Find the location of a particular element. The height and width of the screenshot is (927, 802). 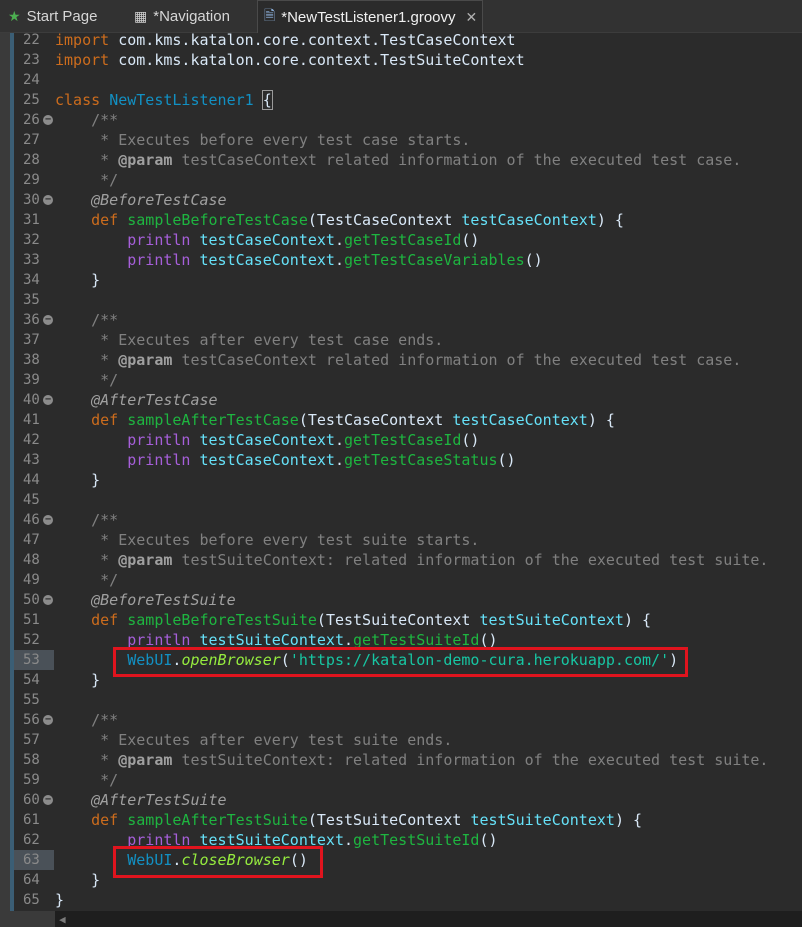

line-number: 26− is located at coordinates (38, 120).